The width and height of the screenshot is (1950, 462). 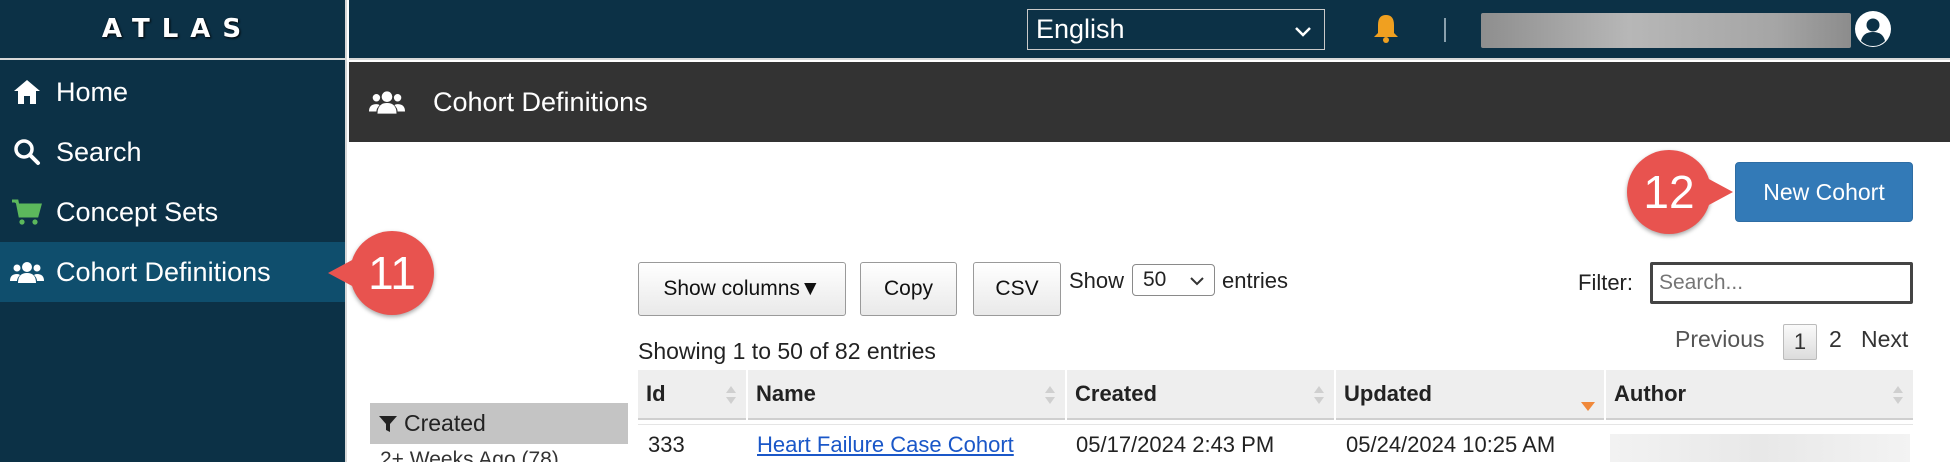 I want to click on language-select: English, so click(x=1176, y=29).